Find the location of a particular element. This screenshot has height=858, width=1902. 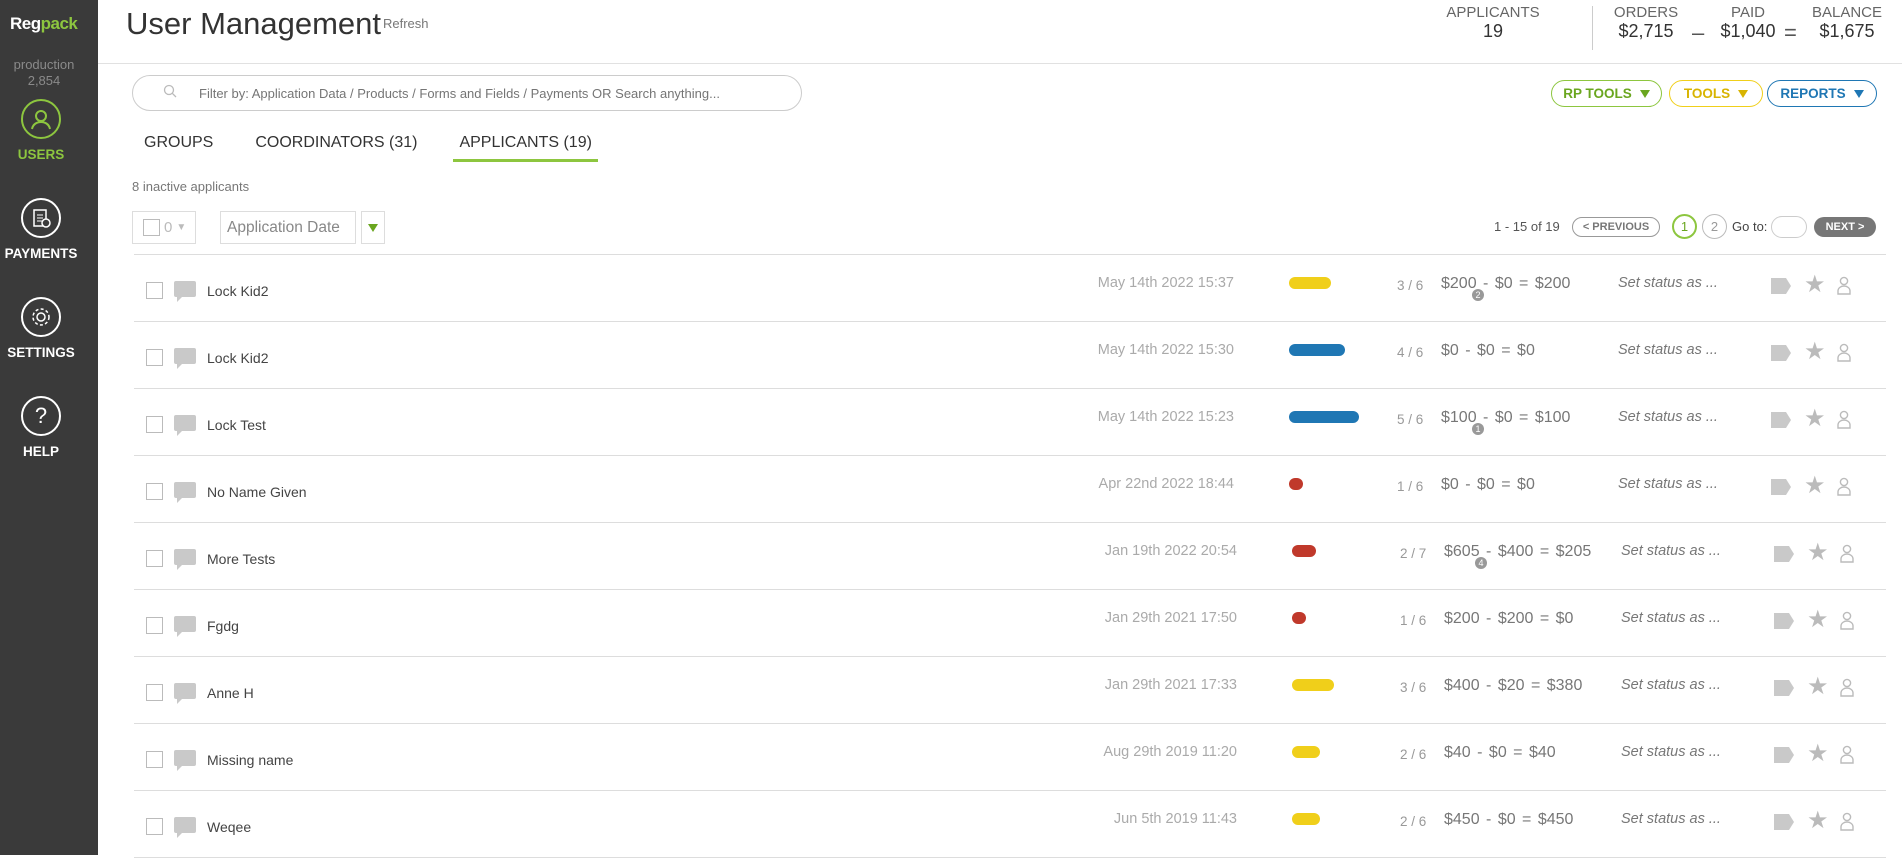

applicant-name: More Tests is located at coordinates (241, 559).